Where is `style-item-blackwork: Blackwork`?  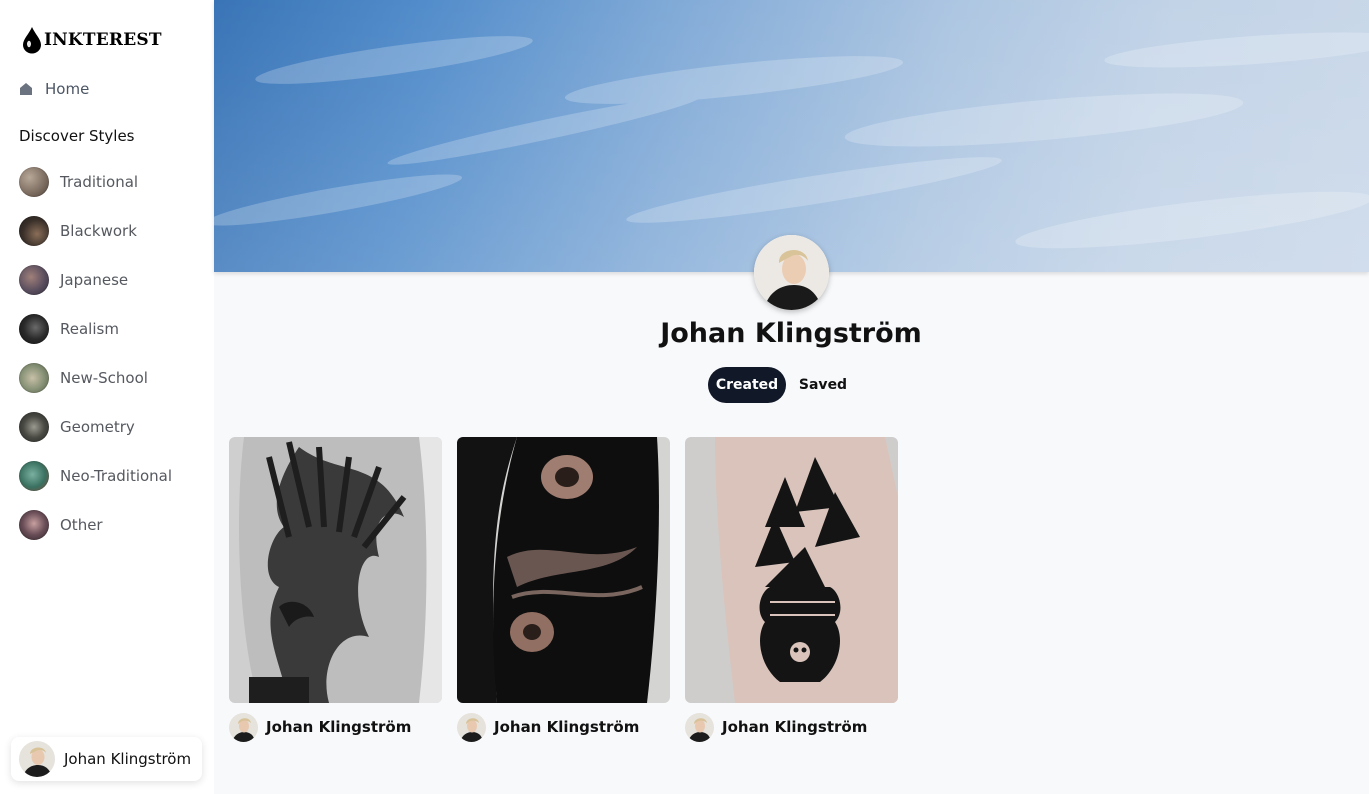
style-item-blackwork: Blackwork is located at coordinates (95, 231).